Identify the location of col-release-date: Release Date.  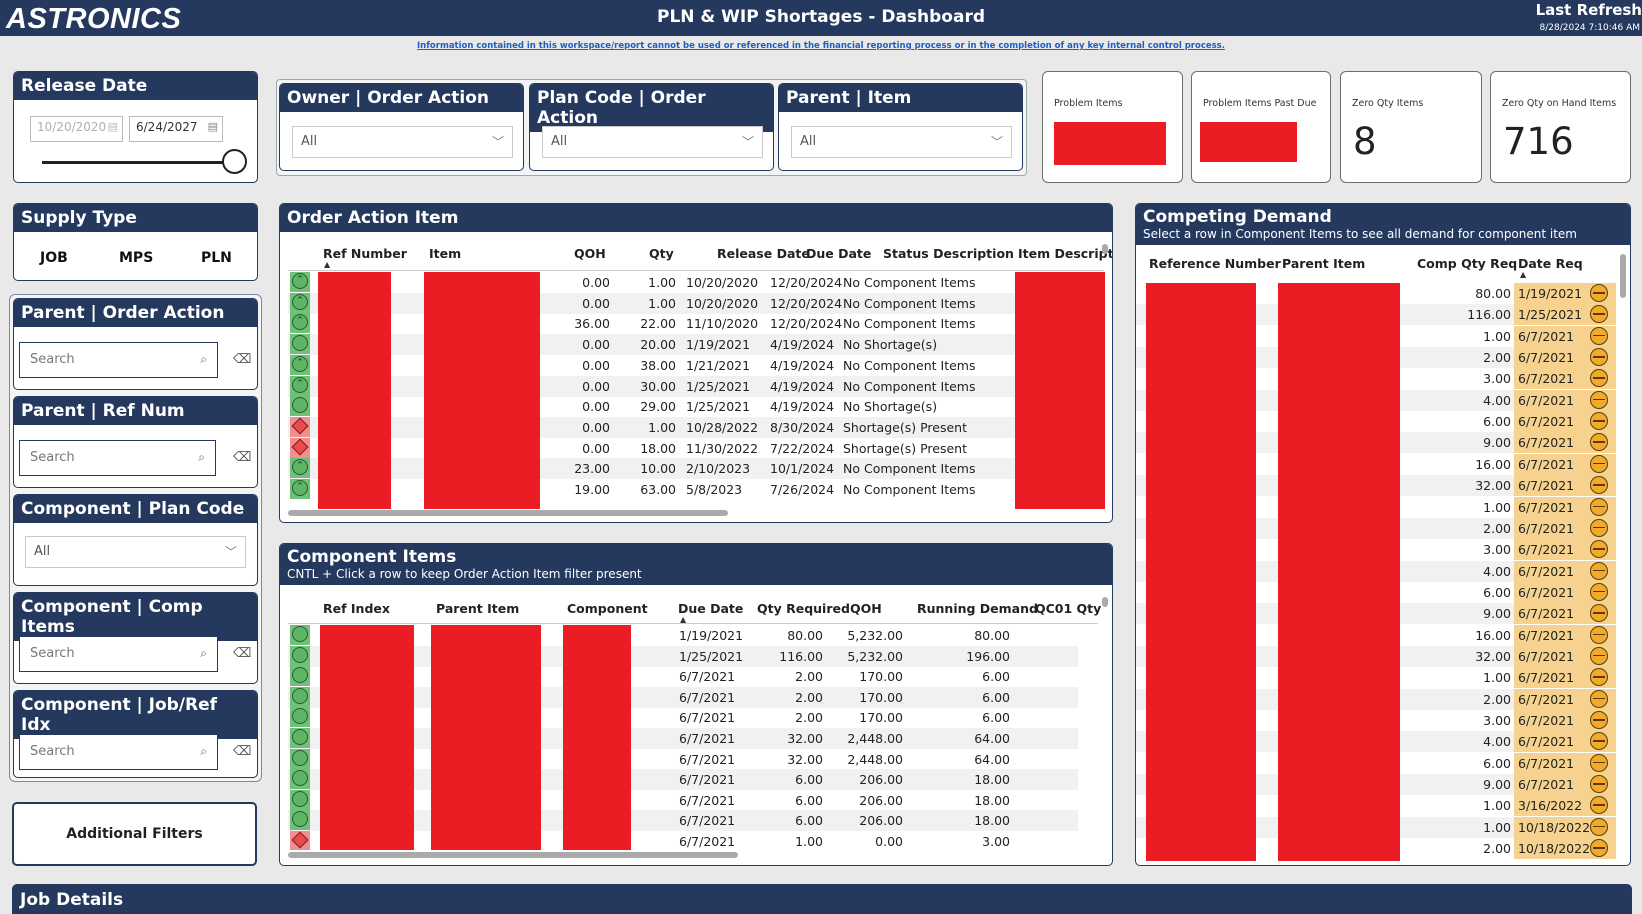
(763, 253).